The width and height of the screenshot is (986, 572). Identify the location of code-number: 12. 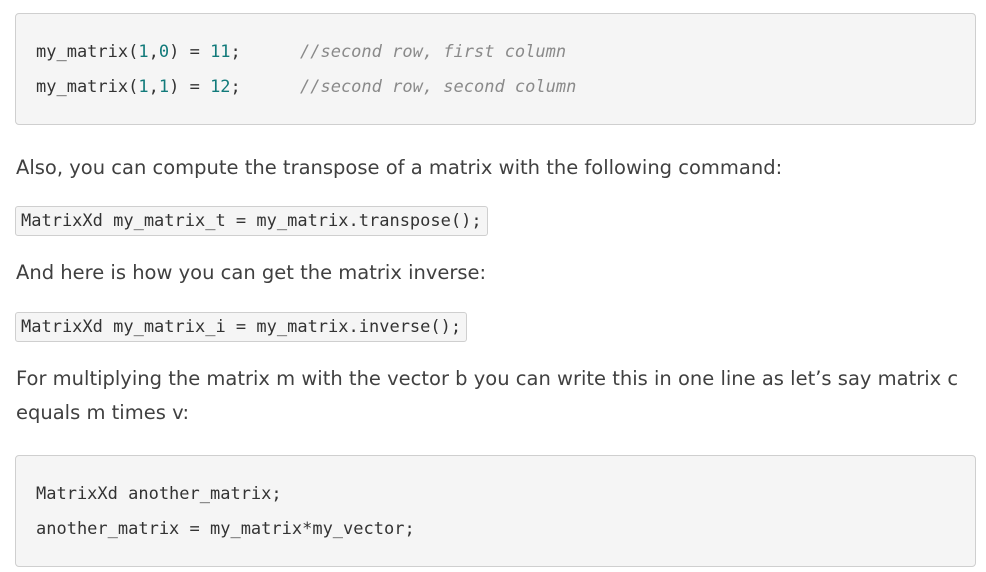
(220, 87).